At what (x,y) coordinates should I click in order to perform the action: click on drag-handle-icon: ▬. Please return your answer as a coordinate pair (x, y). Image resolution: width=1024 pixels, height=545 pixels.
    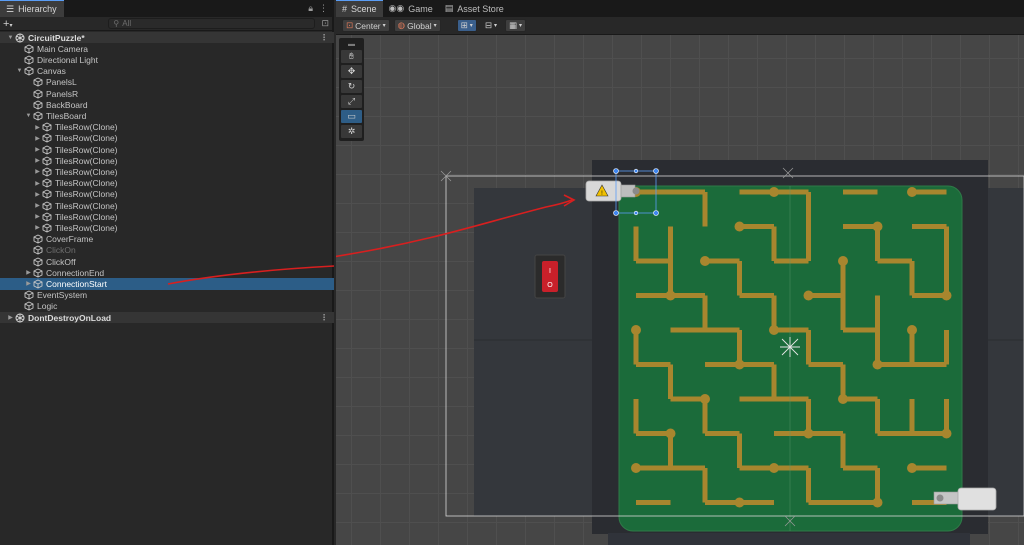
    Looking at the image, I should click on (351, 44).